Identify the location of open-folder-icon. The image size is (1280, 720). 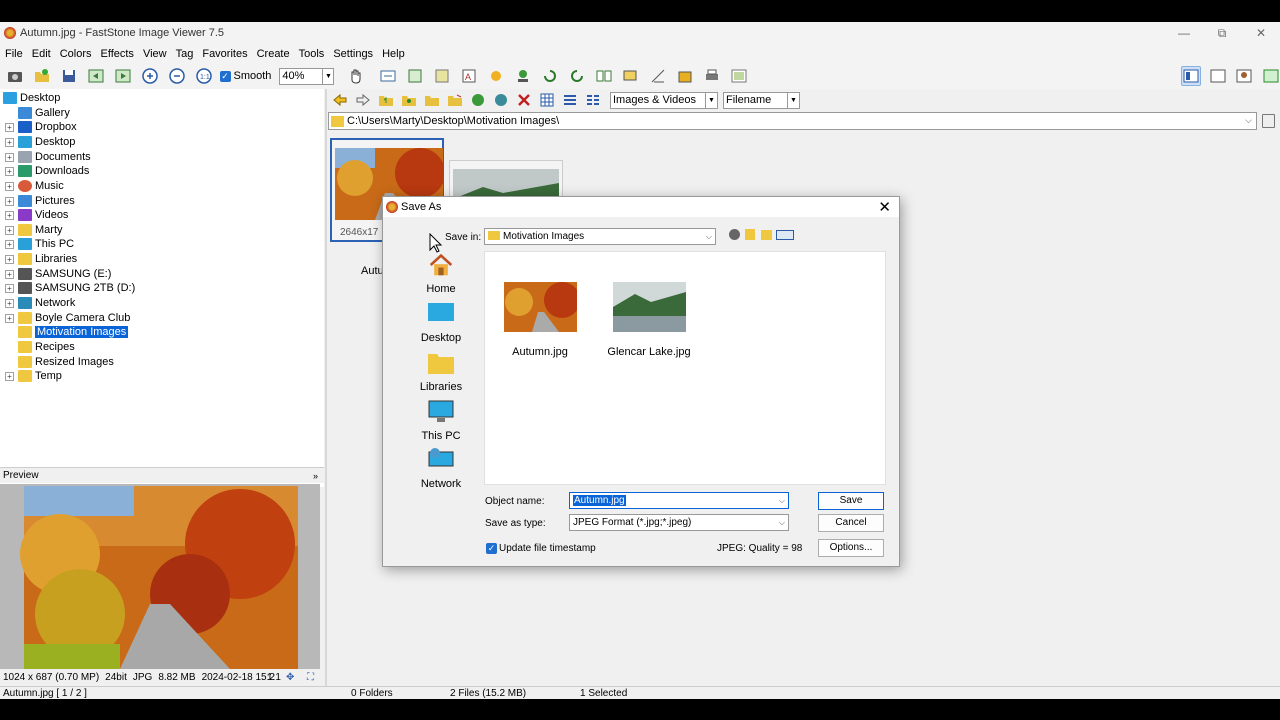
(42, 76).